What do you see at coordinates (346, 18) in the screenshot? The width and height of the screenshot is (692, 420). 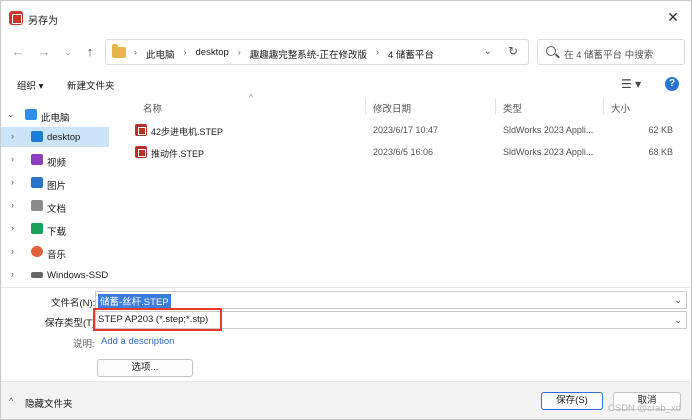 I see `title-bar: 另存为 ✕` at bounding box center [346, 18].